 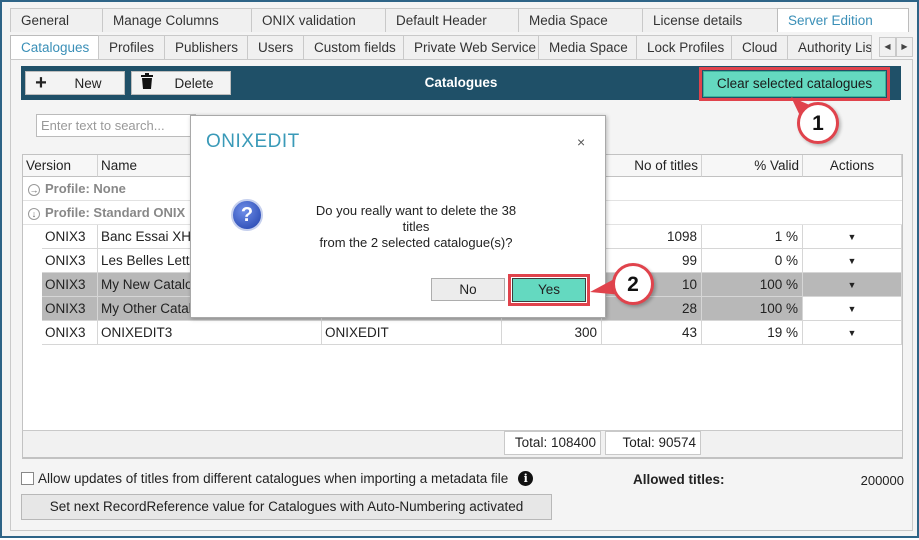 What do you see at coordinates (818, 123) in the screenshot?
I see `callout-marker-1: 1` at bounding box center [818, 123].